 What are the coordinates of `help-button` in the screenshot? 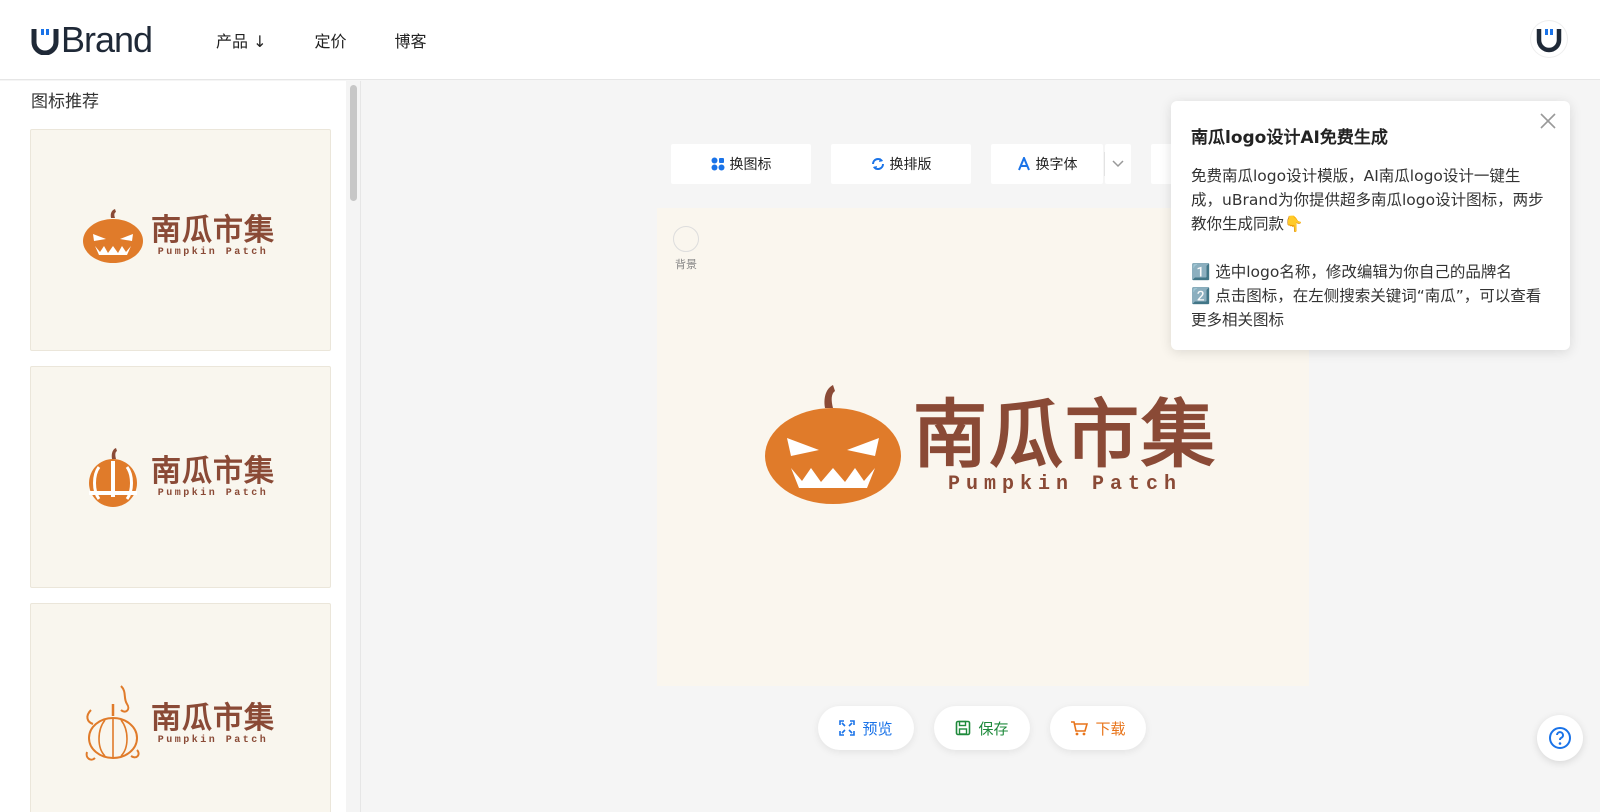 It's located at (1560, 738).